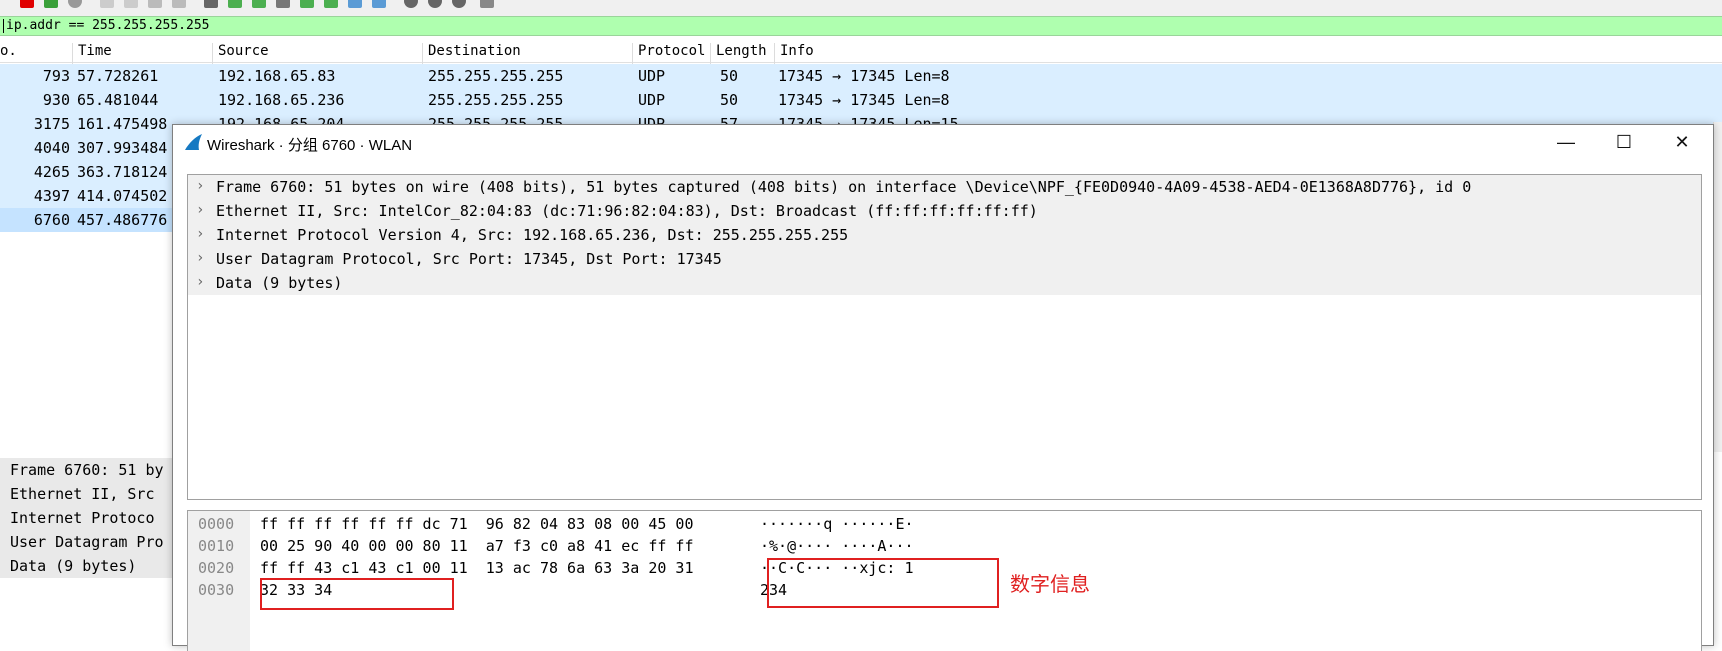 The image size is (1722, 651). Describe the element at coordinates (107, 4) in the screenshot. I see `open-file-icon` at that location.